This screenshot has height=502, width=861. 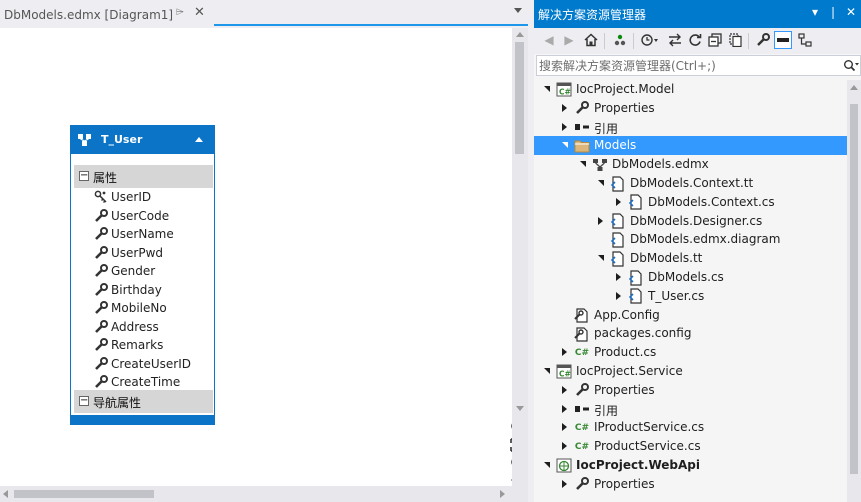 What do you see at coordinates (142, 253) in the screenshot?
I see `entity-property: UserPwd` at bounding box center [142, 253].